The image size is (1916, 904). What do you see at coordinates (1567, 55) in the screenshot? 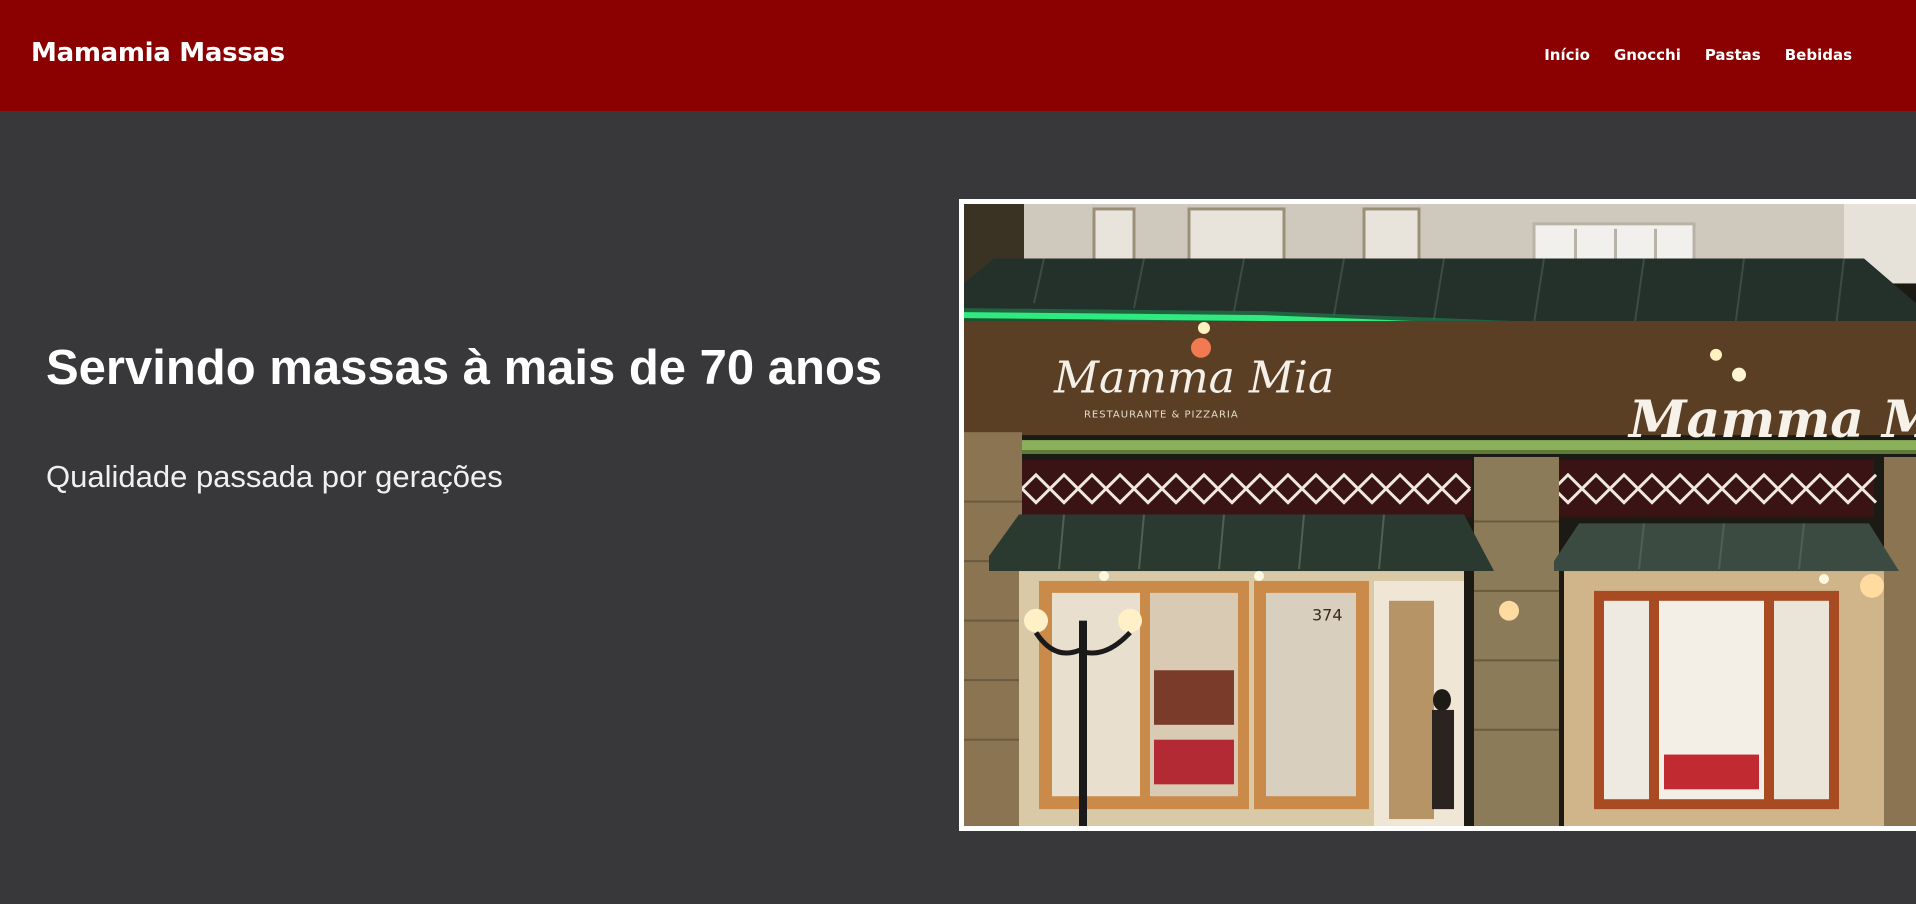
I see `nav-link-inicio: Início` at bounding box center [1567, 55].